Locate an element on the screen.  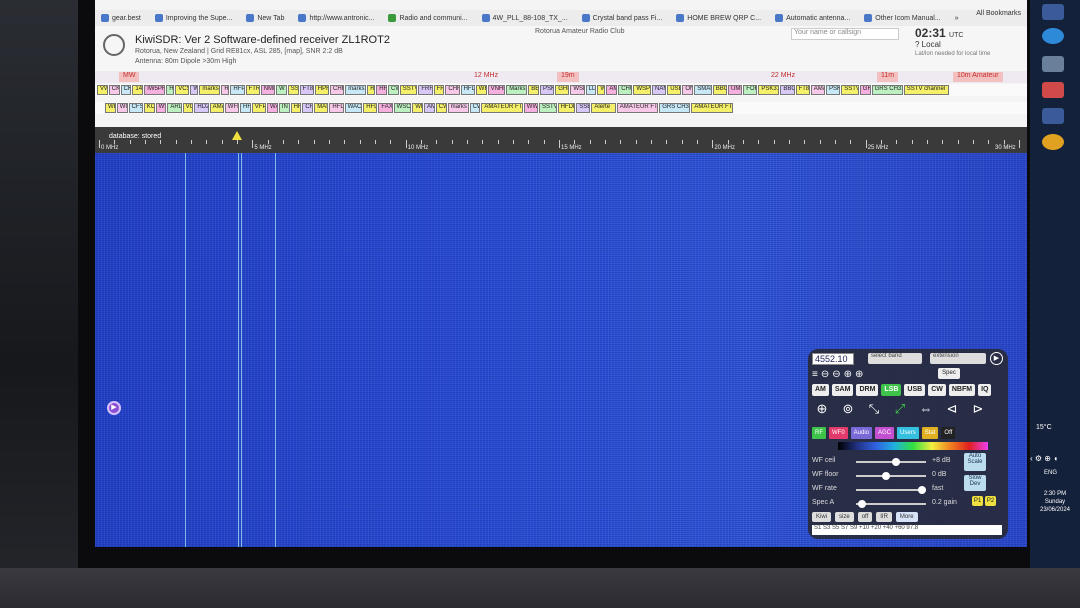
station-label: IN is located at coordinates (284, 108).